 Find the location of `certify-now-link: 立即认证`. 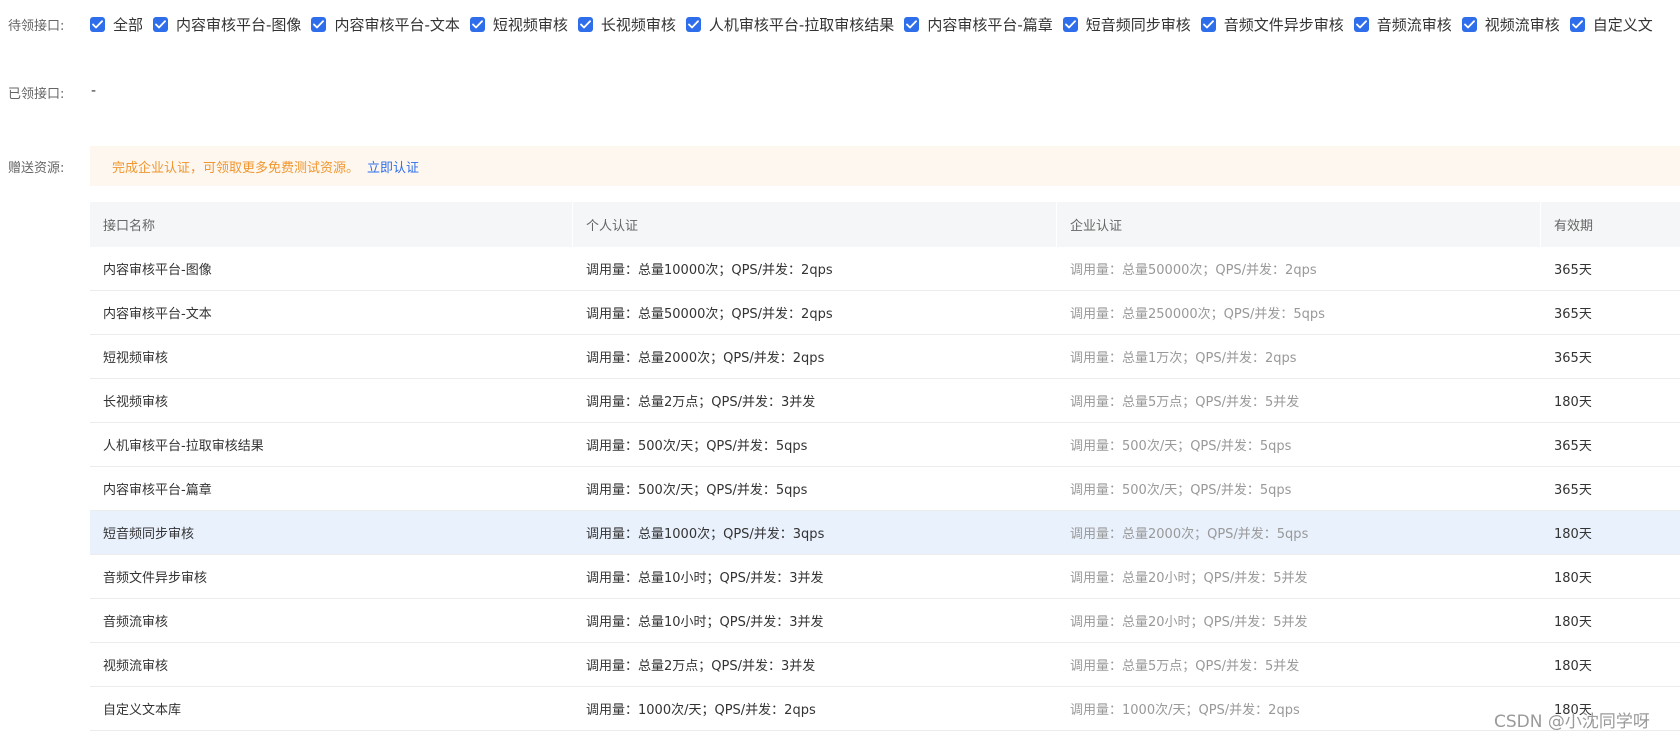

certify-now-link: 立即认证 is located at coordinates (393, 166).